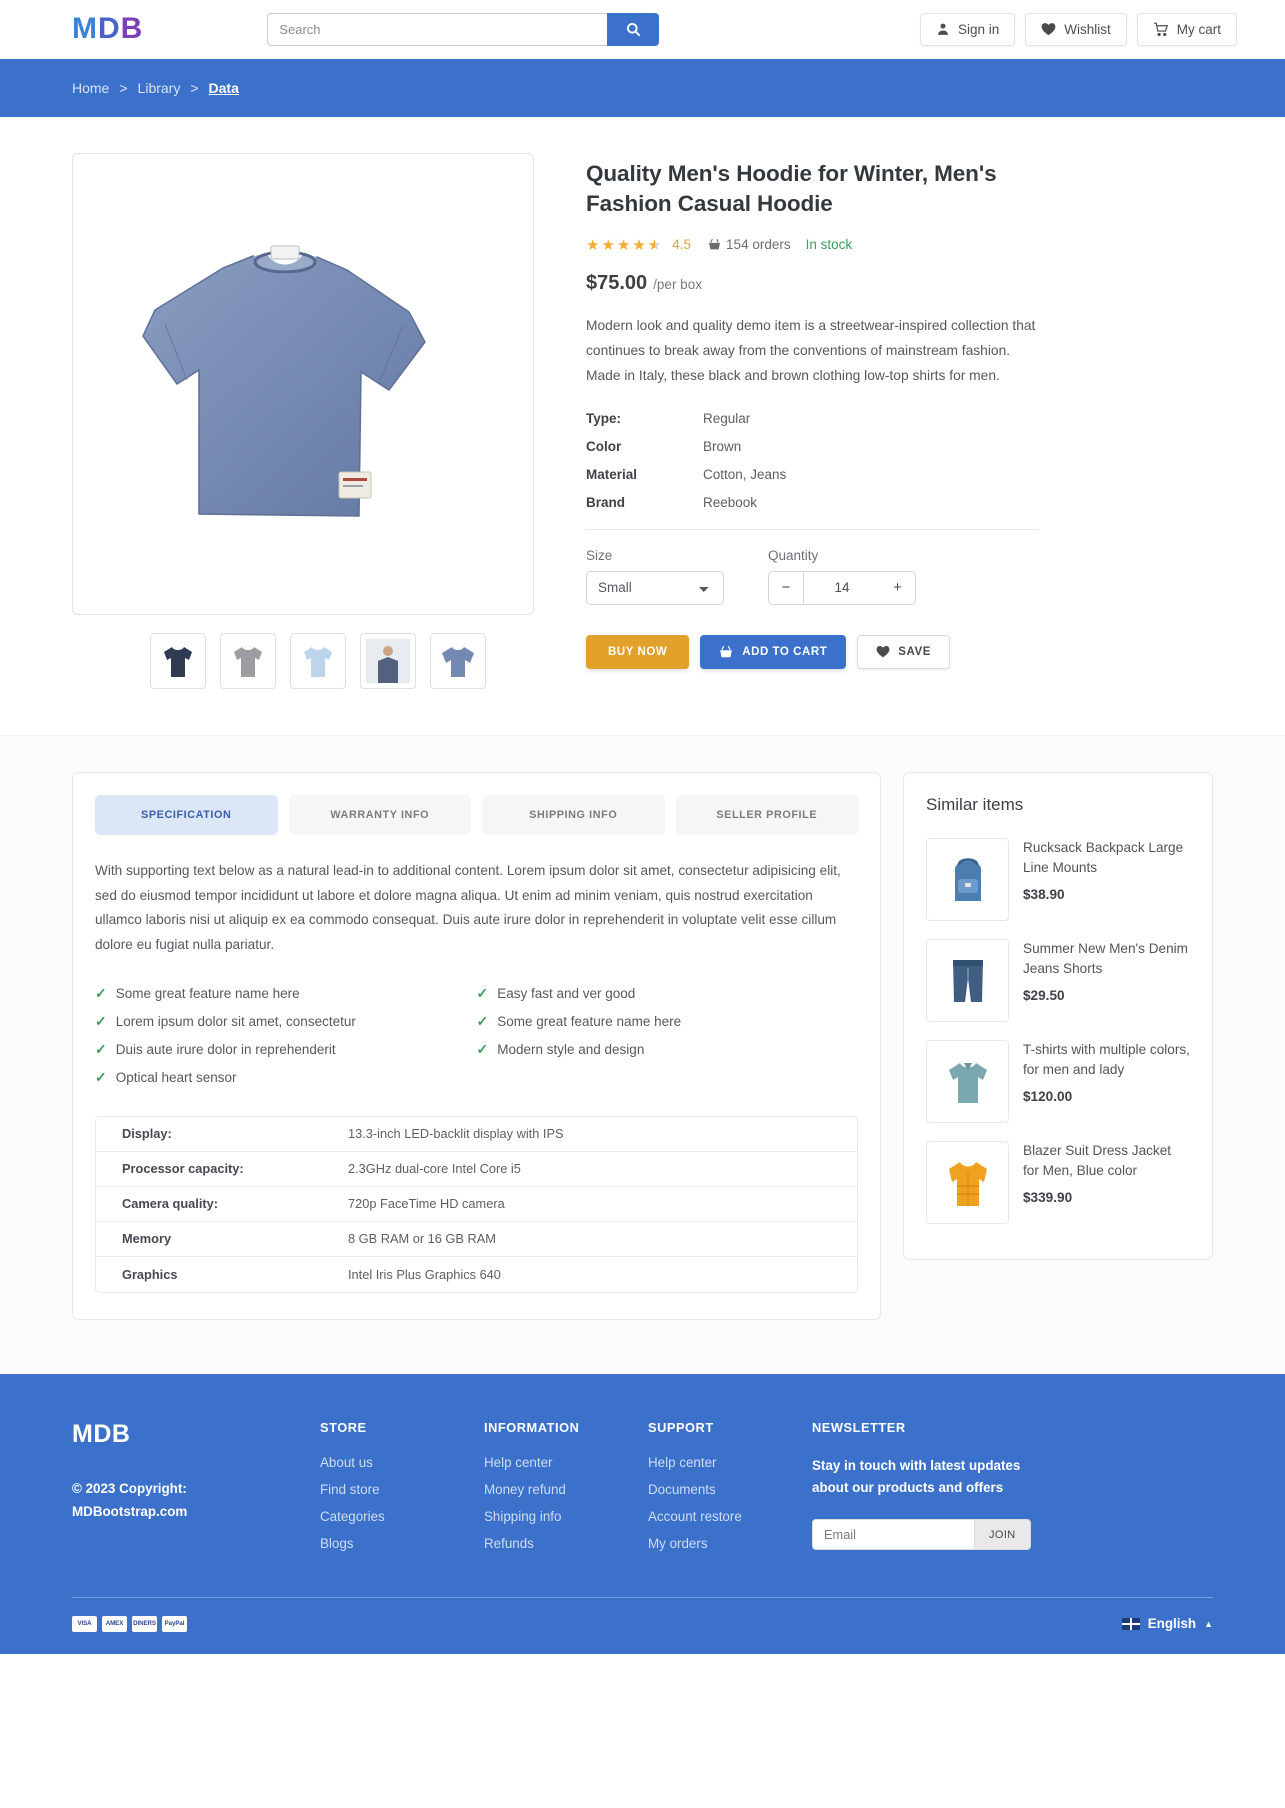  I want to click on footer-link-support-help-center: Help center, so click(730, 1462).